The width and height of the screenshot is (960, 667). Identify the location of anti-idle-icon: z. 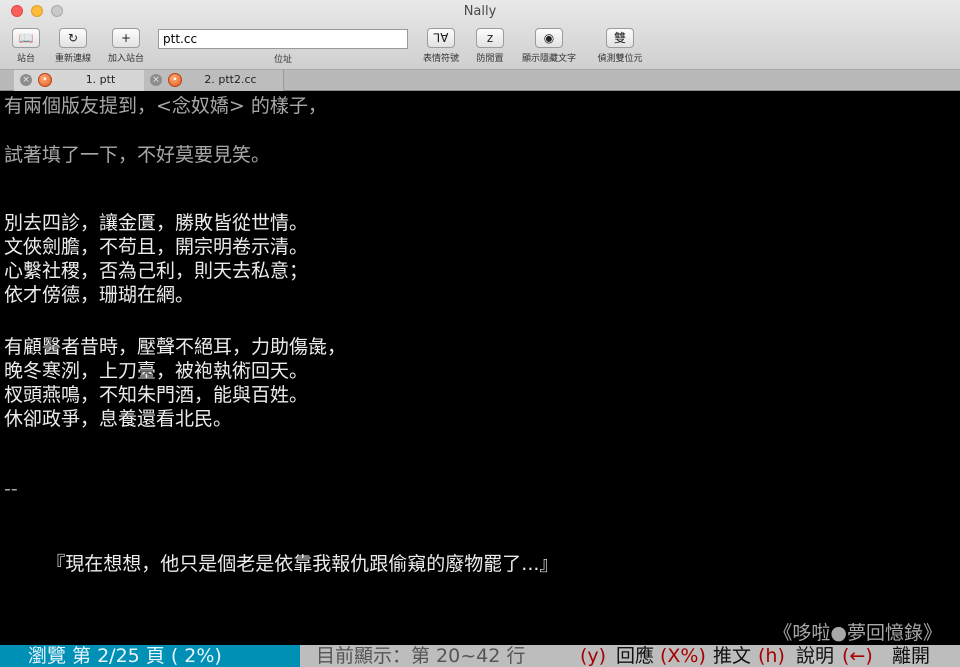
(490, 38).